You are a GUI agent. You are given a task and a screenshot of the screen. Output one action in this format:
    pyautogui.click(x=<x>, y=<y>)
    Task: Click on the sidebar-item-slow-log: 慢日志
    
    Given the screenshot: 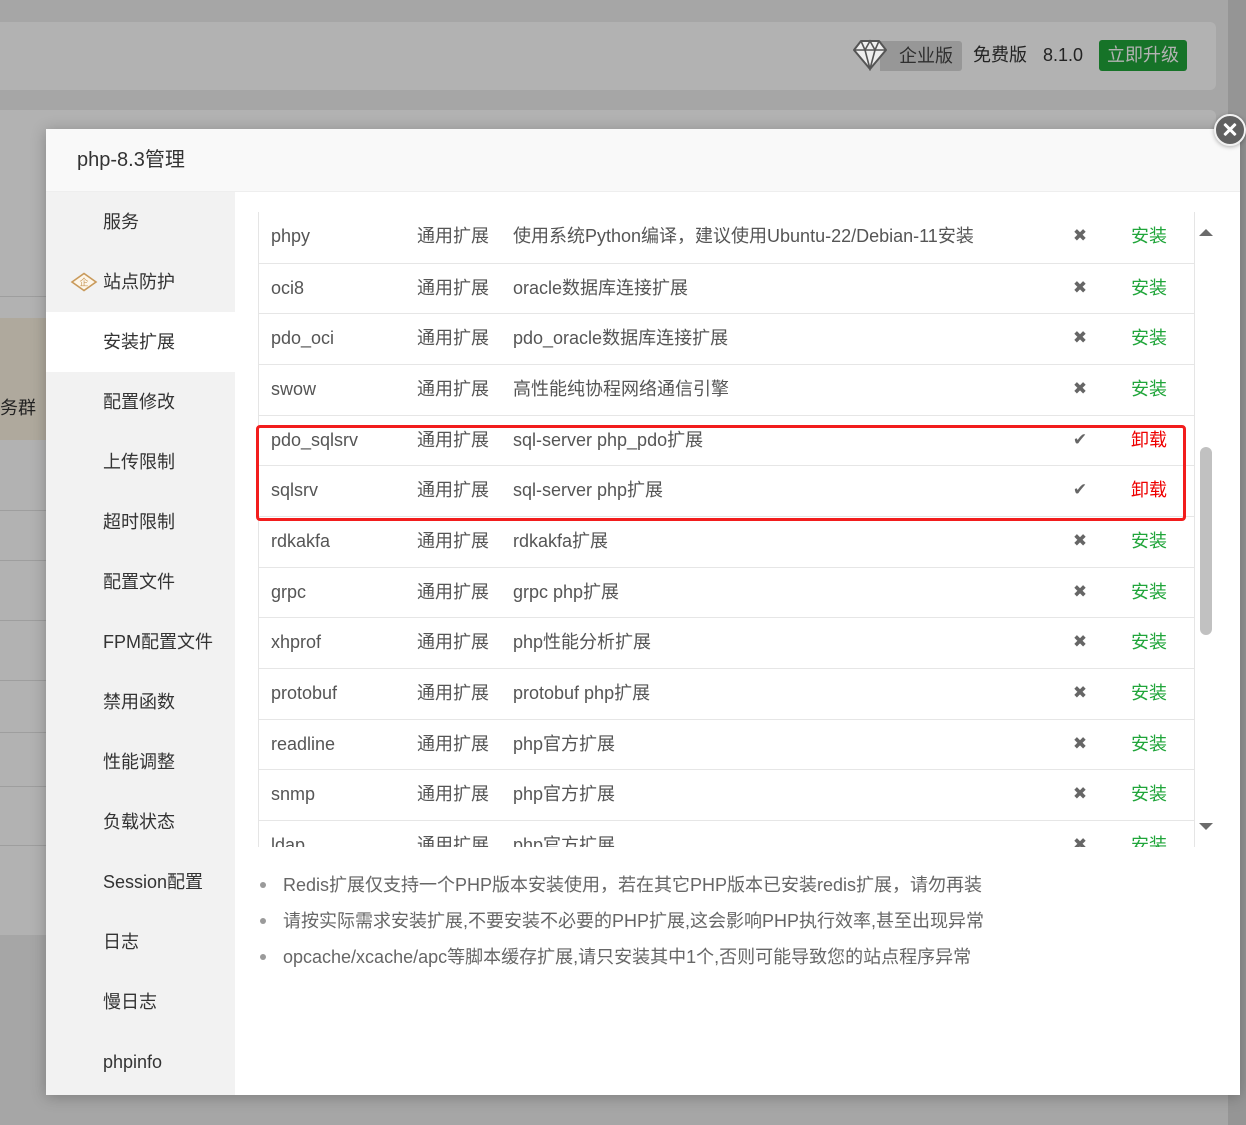 What is the action you would take?
    pyautogui.click(x=140, y=1002)
    